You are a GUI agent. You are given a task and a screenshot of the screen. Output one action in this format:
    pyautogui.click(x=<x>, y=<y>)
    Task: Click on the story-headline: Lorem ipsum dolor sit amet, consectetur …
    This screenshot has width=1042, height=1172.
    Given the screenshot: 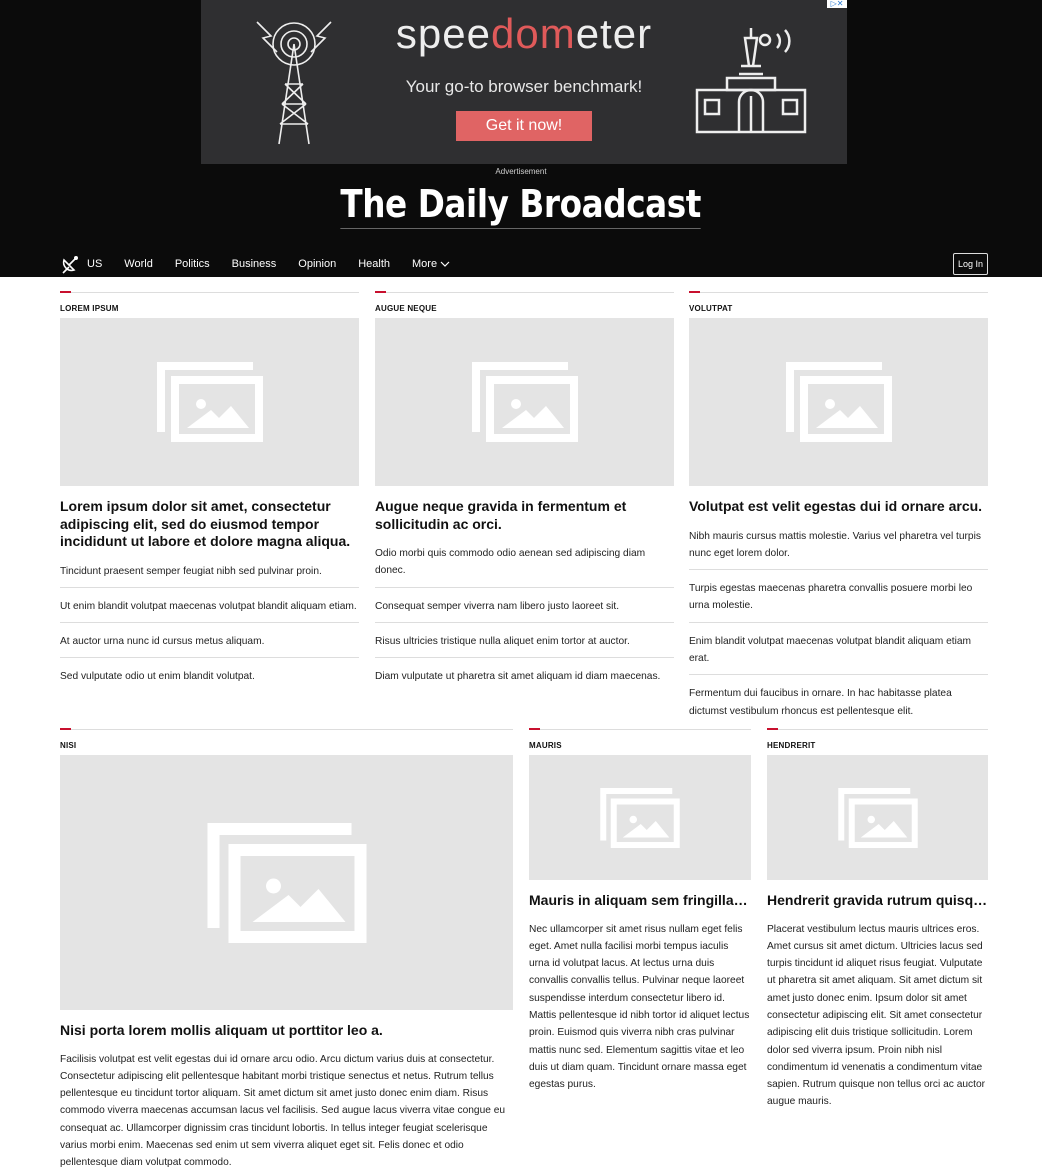 What is the action you would take?
    pyautogui.click(x=209, y=524)
    